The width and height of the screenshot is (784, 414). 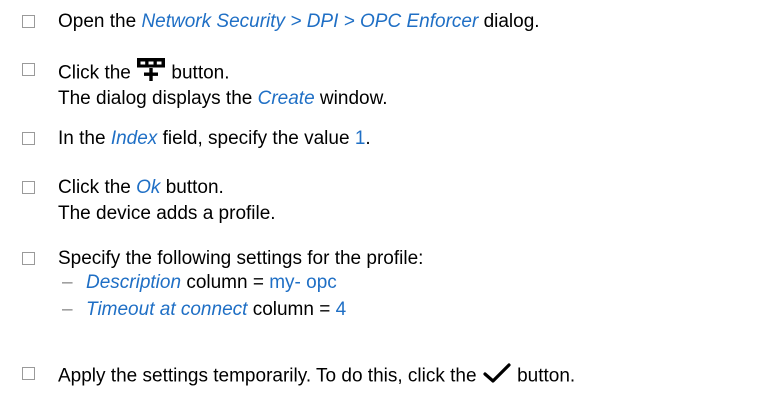 What do you see at coordinates (133, 282) in the screenshot?
I see `description-column-link: Description` at bounding box center [133, 282].